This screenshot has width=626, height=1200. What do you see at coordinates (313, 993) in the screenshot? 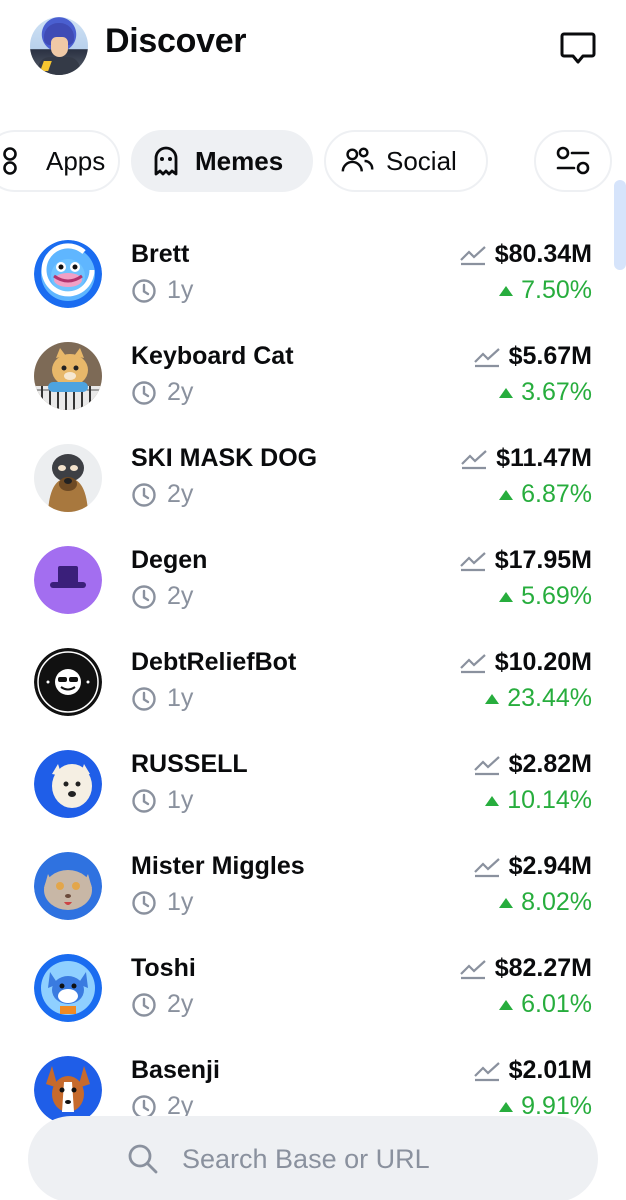
I see `list-item-toshi: Toshi 2y $82.27M 6.01%` at bounding box center [313, 993].